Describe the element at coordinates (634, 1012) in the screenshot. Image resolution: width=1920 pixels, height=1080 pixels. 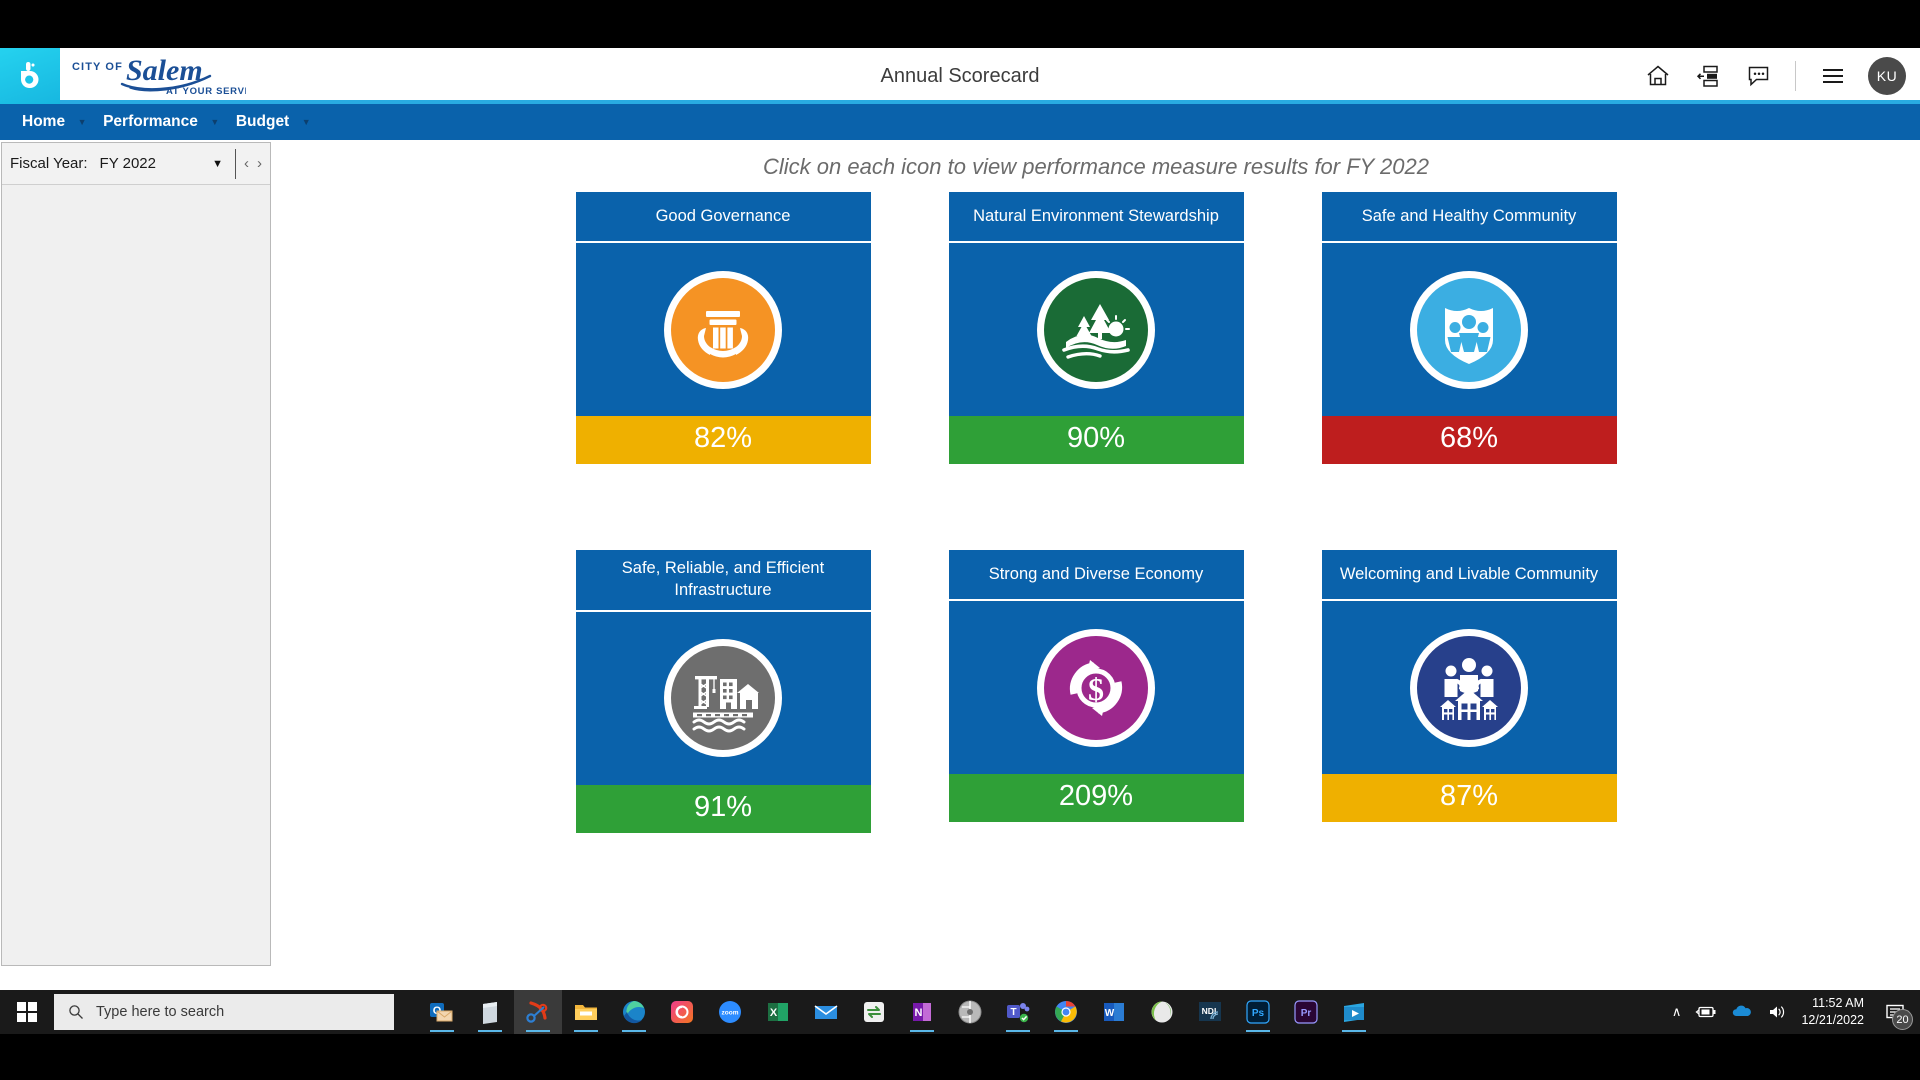
I see `microsoft-edge-icon` at that location.